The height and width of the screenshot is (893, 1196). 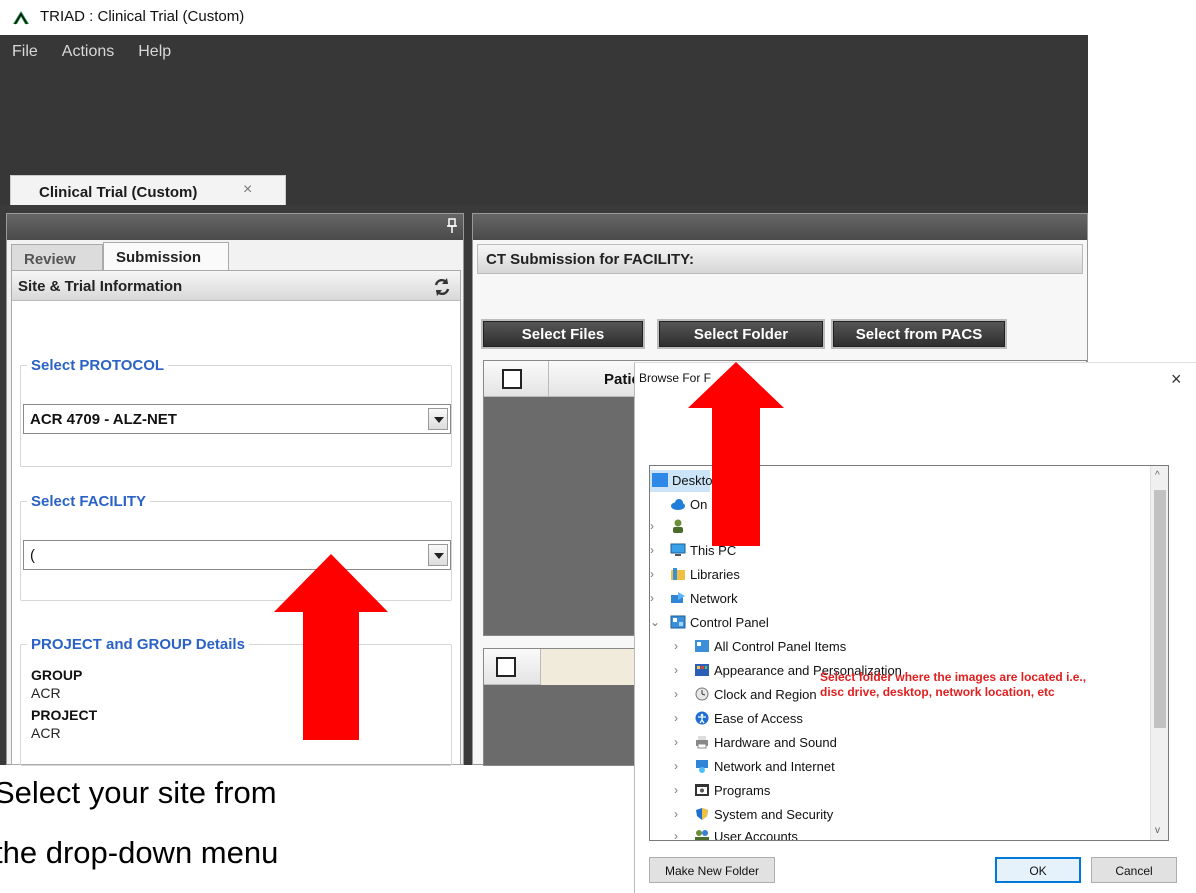 What do you see at coordinates (678, 504) in the screenshot?
I see `cloud-icon` at bounding box center [678, 504].